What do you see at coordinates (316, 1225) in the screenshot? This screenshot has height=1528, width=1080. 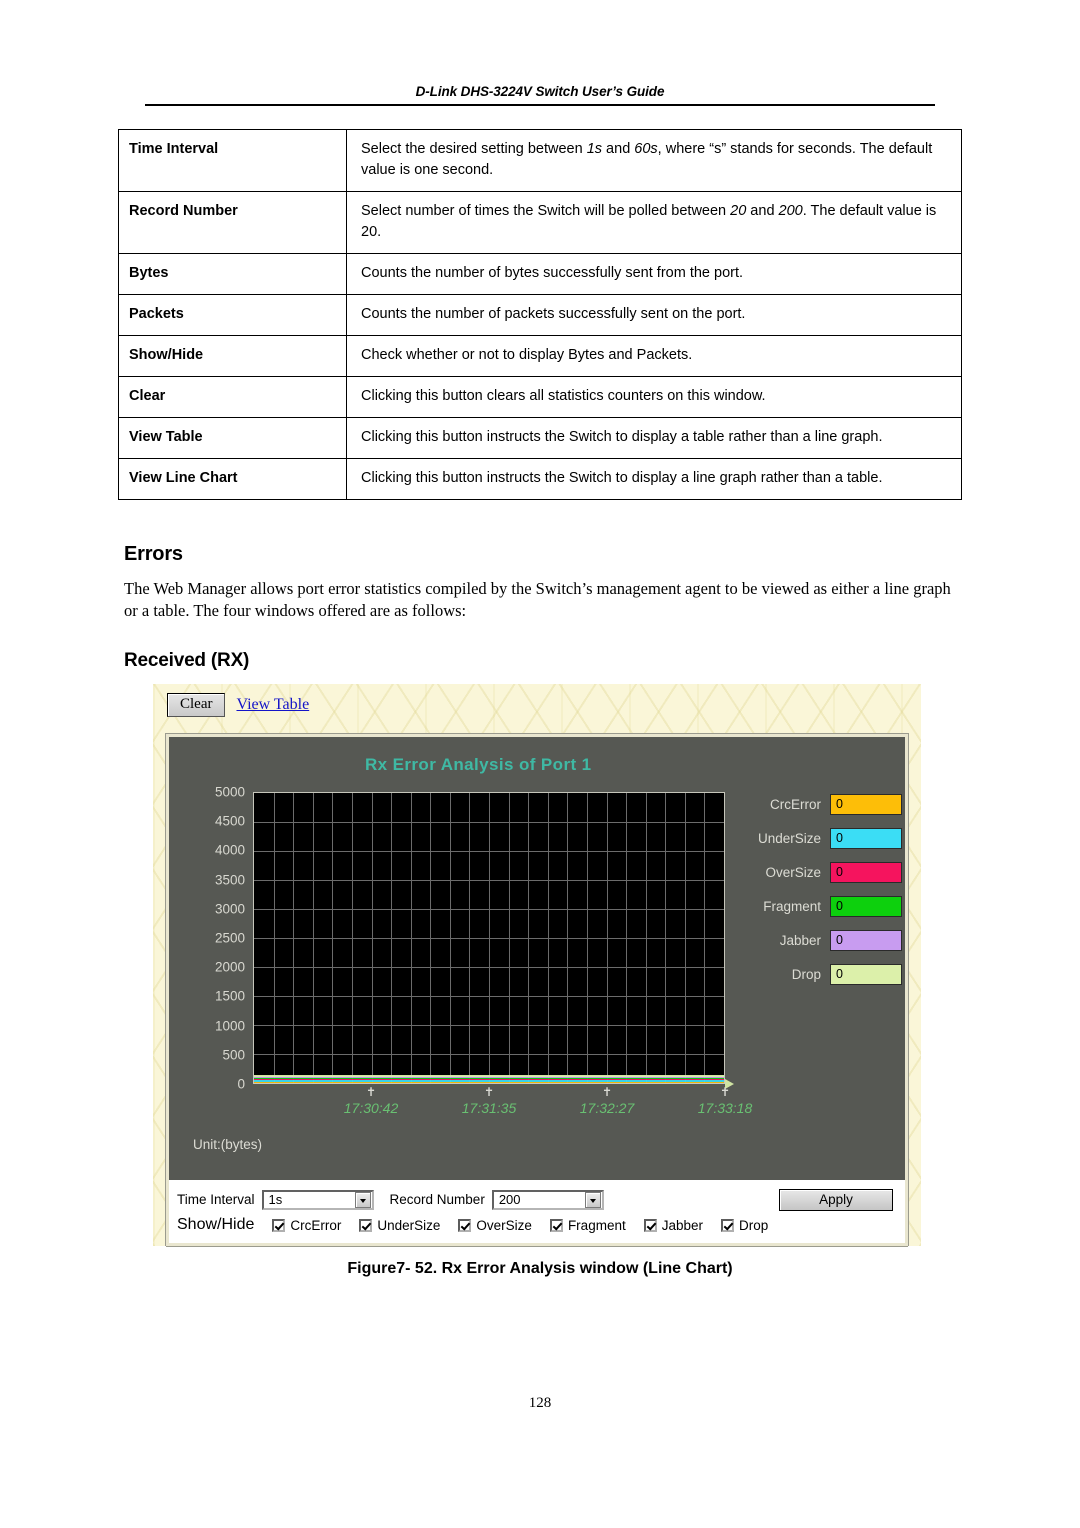 I see `checkbox-label: CrcError` at bounding box center [316, 1225].